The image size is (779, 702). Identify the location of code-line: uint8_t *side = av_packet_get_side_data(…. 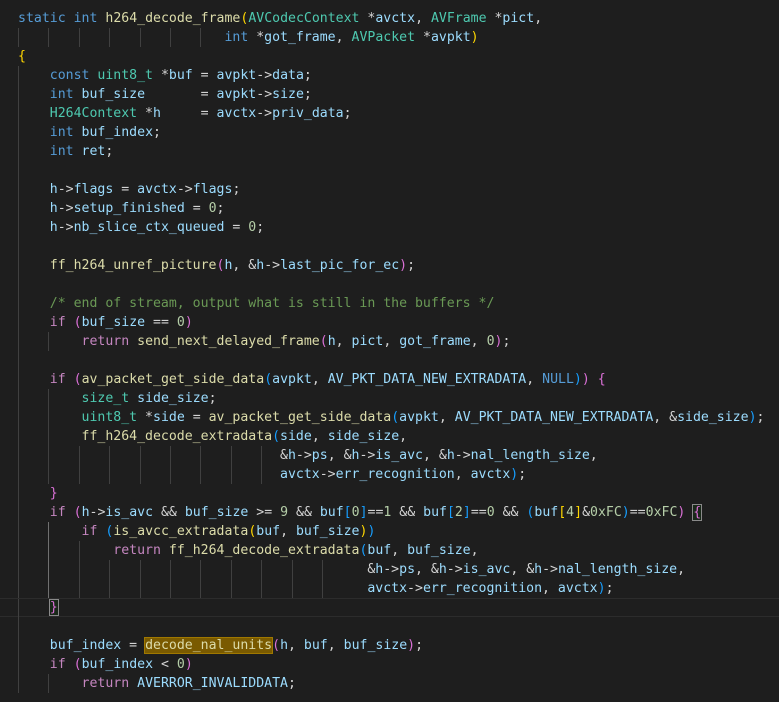
(389, 417).